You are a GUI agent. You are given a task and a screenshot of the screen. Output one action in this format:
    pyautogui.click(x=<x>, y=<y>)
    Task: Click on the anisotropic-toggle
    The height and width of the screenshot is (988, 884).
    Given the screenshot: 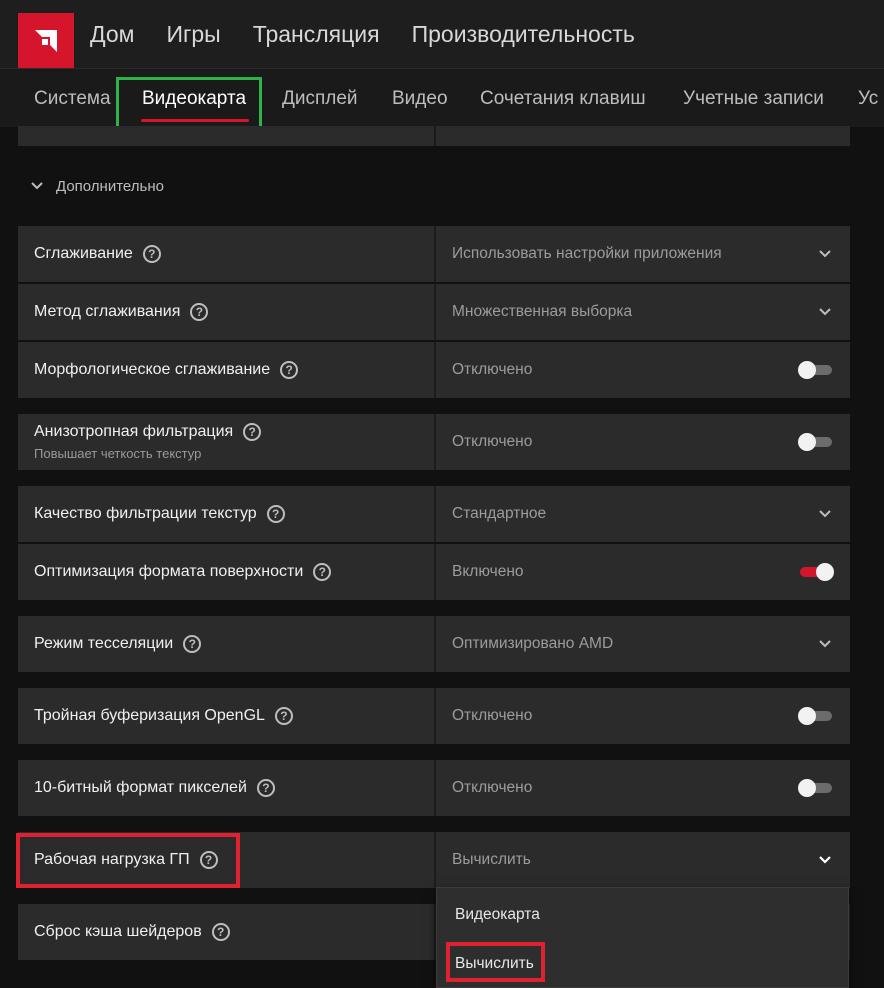 What is the action you would take?
    pyautogui.click(x=815, y=442)
    